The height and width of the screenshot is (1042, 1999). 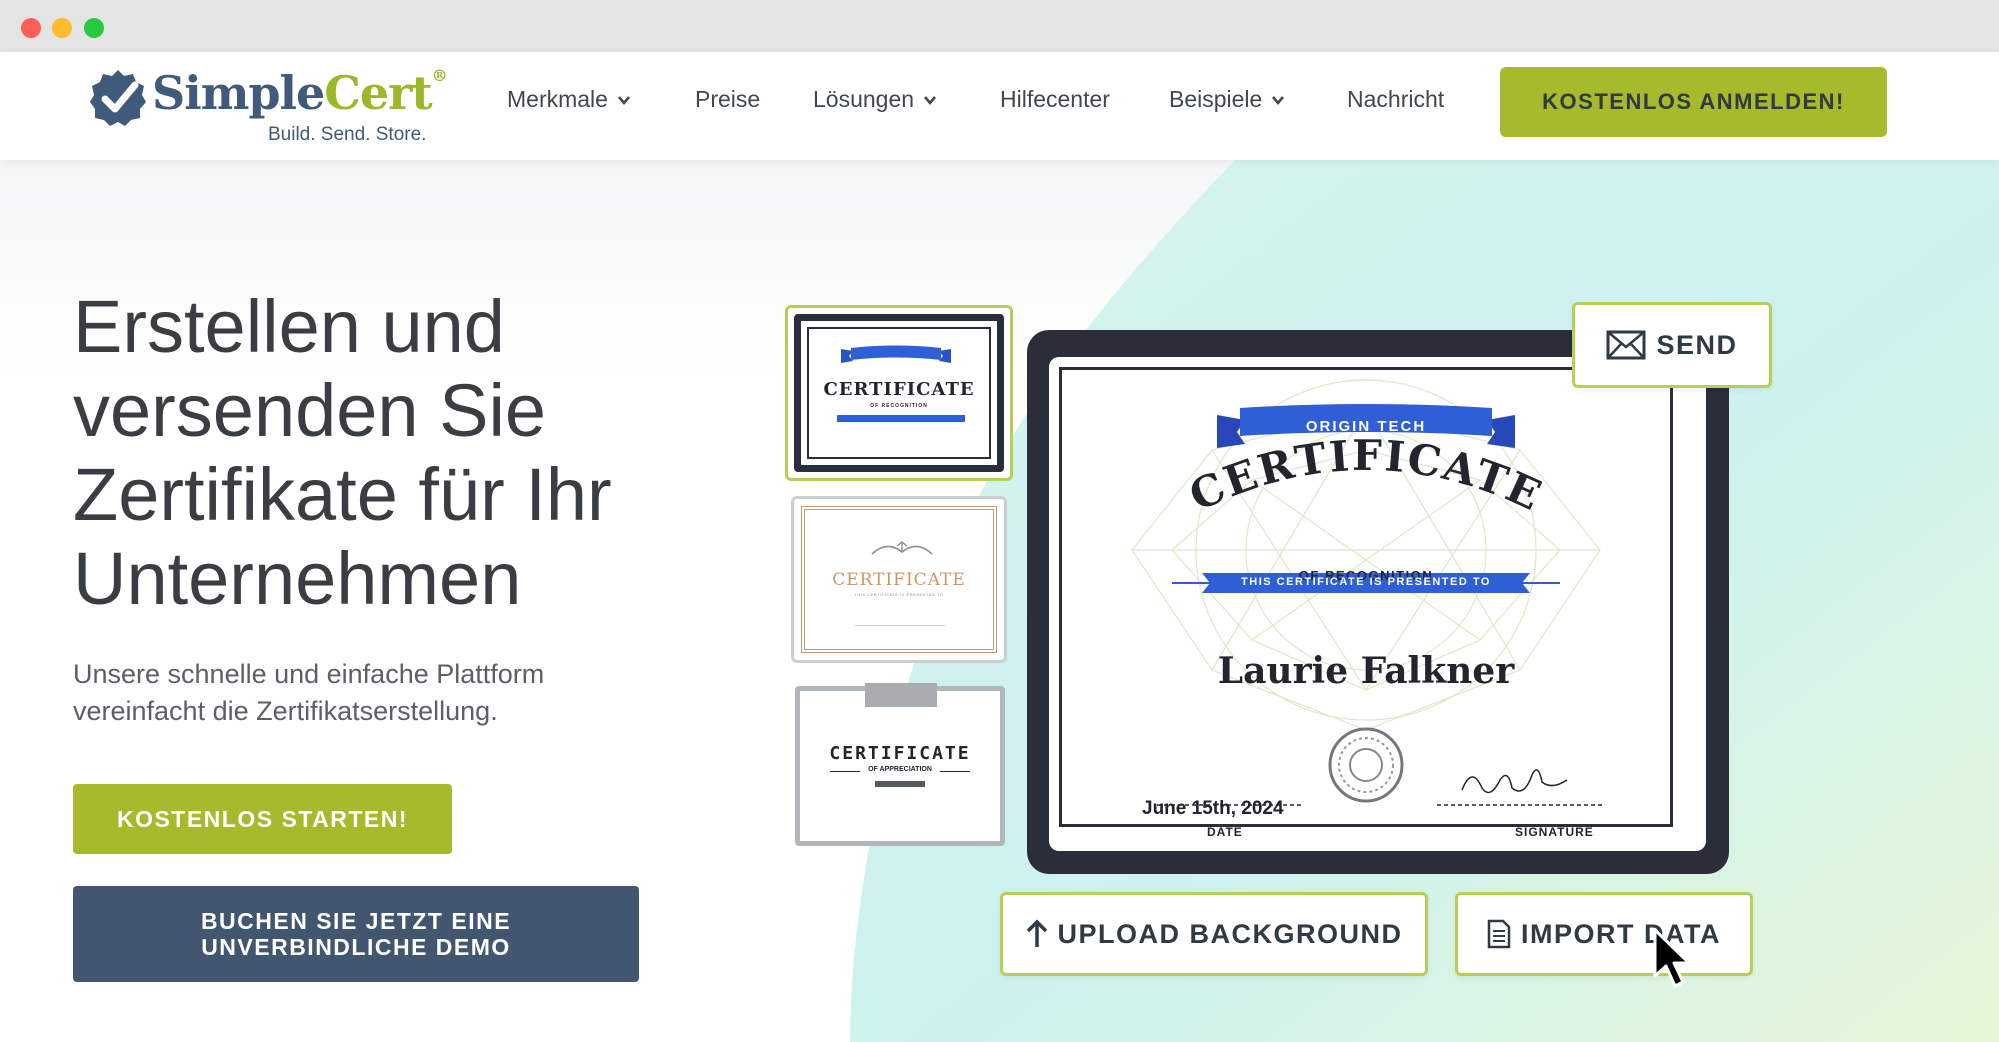 What do you see at coordinates (896, 354) in the screenshot?
I see `ribbon-banner-icon` at bounding box center [896, 354].